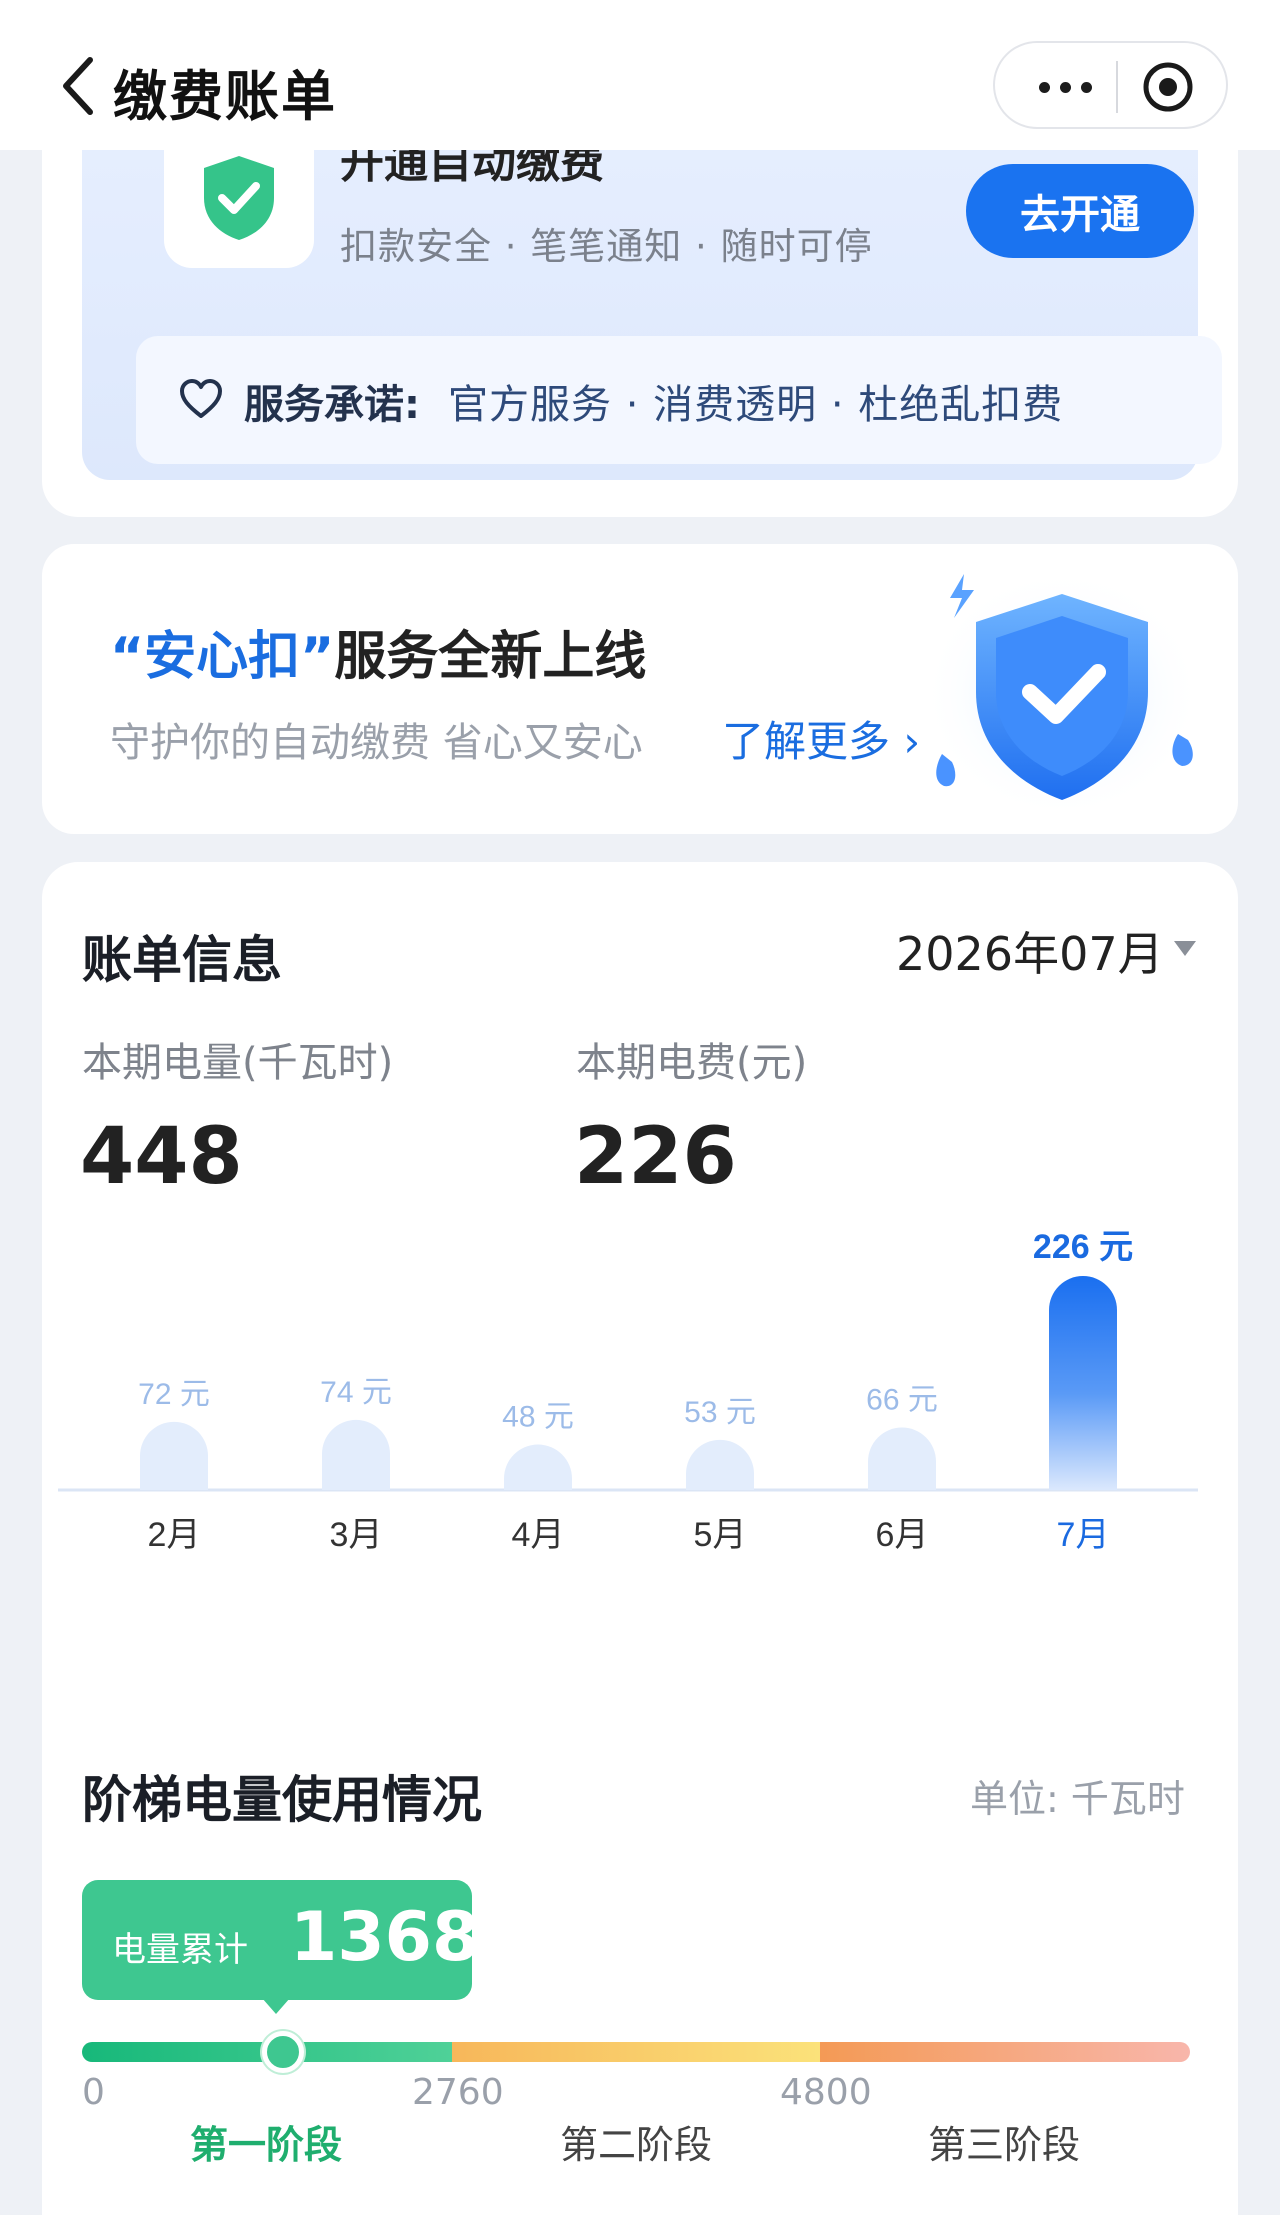 The image size is (1280, 2215). I want to click on more-dots-icon, so click(1065, 87).